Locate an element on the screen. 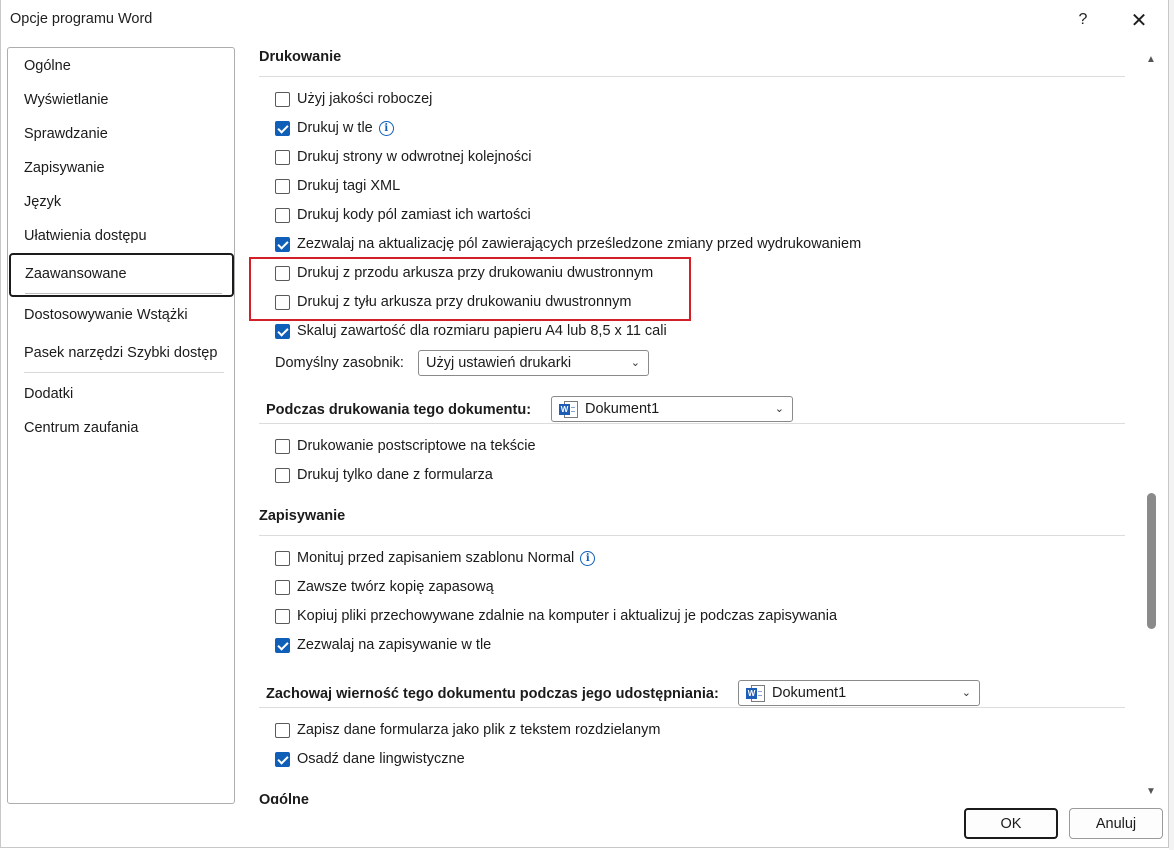 The width and height of the screenshot is (1174, 850). sidebar-item-trust-center: Centrum zaufania is located at coordinates (81, 428).